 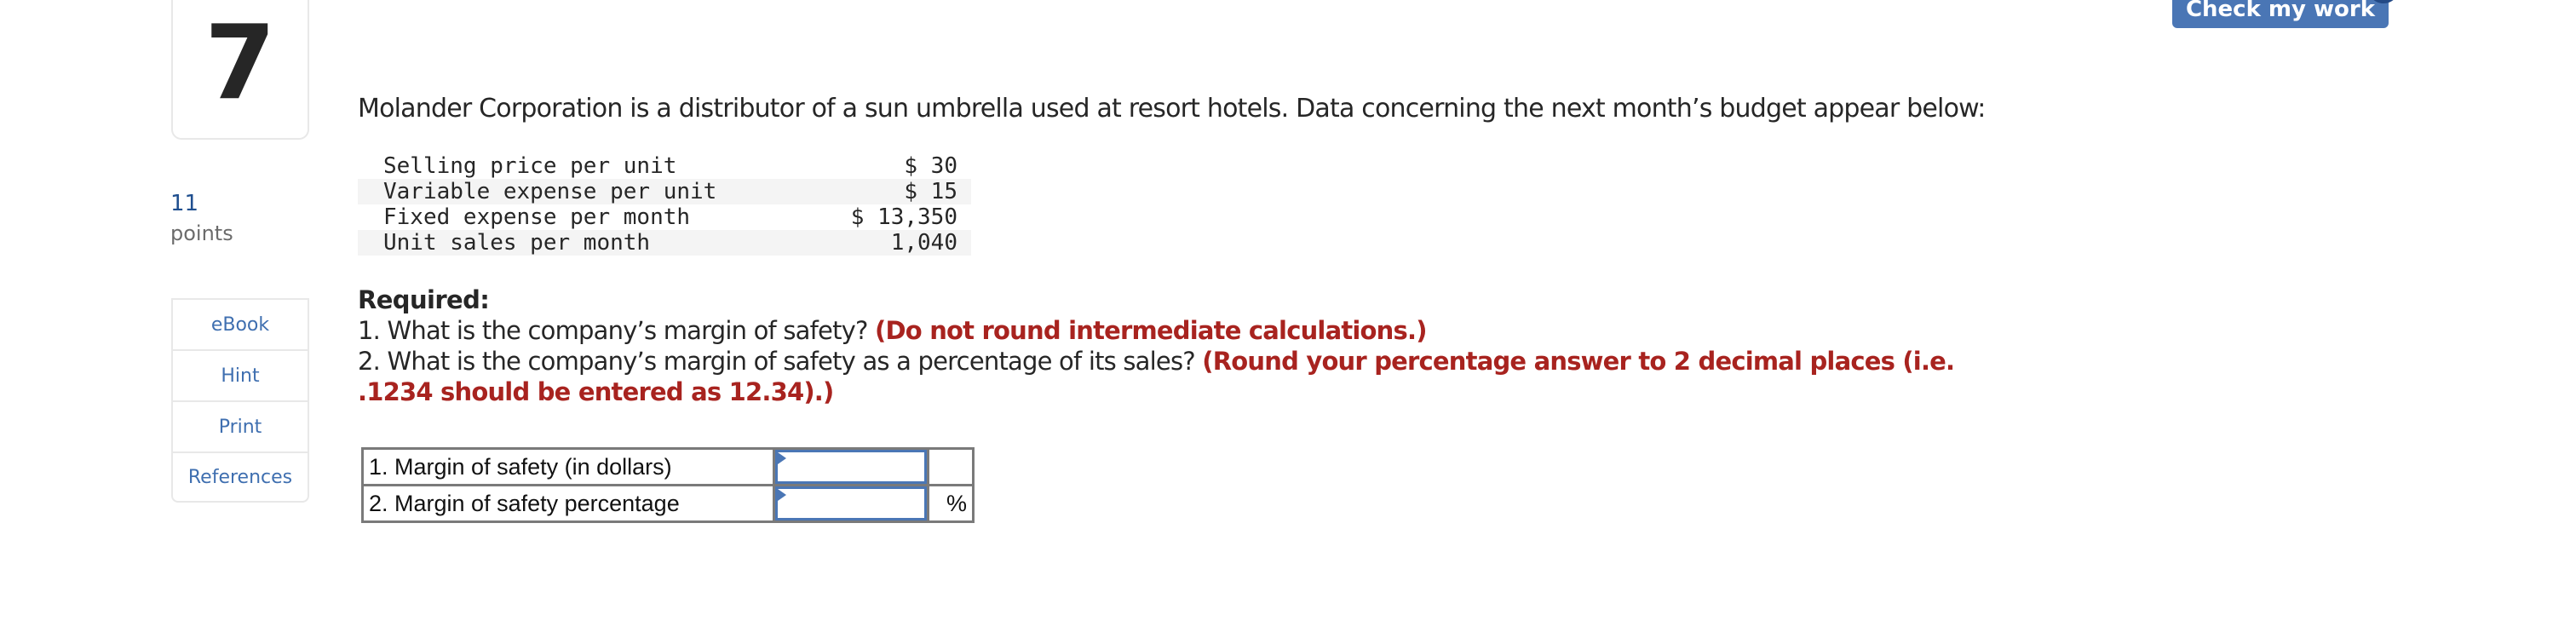 I want to click on percent-suffix: %, so click(x=951, y=503).